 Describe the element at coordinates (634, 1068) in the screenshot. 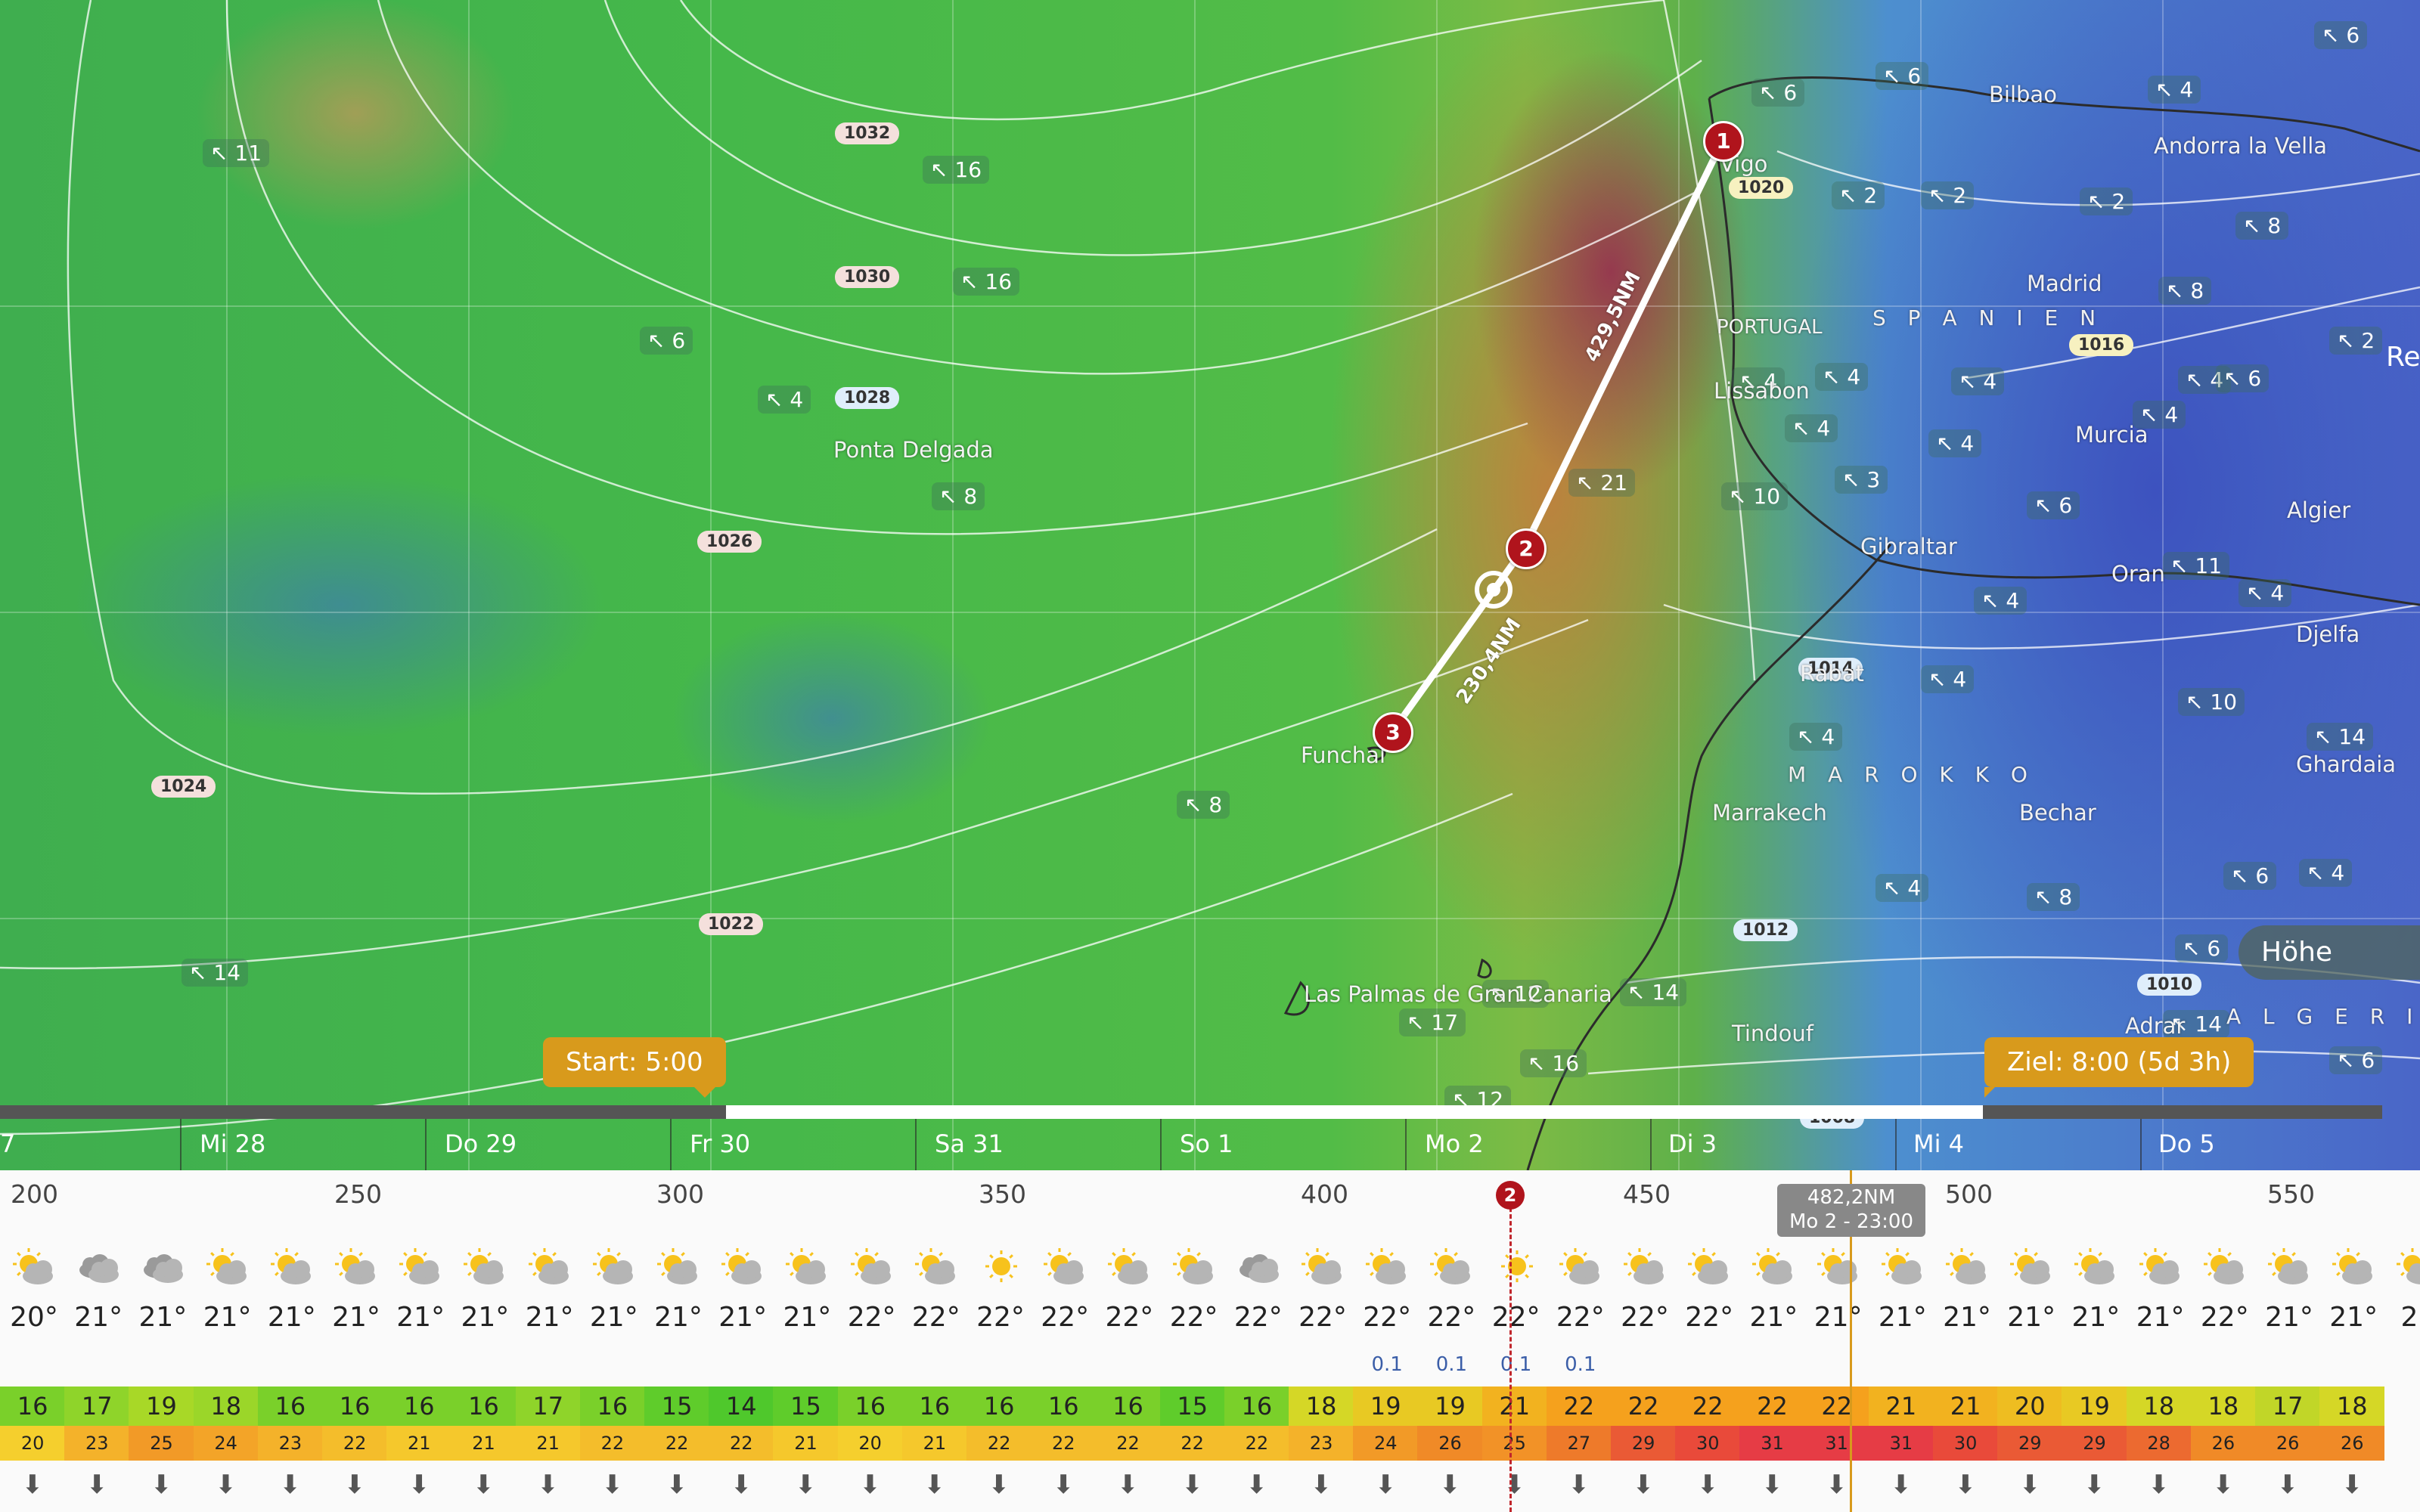

I see `route-start-handle: Start: 5:00` at that location.